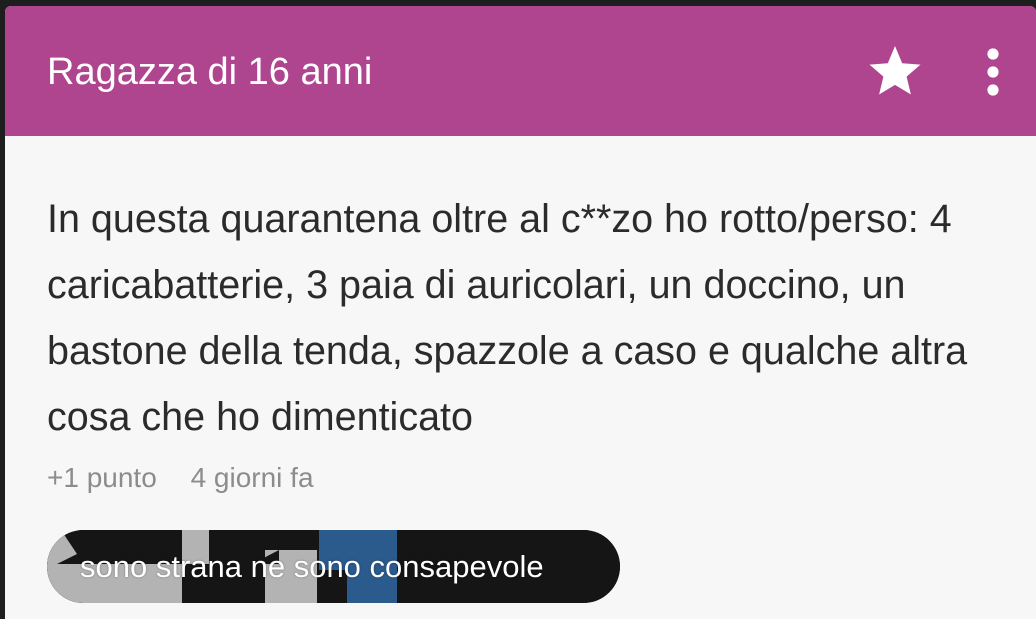 This screenshot has width=1036, height=619. I want to click on timestamp: 4 giorni fa, so click(252, 477).